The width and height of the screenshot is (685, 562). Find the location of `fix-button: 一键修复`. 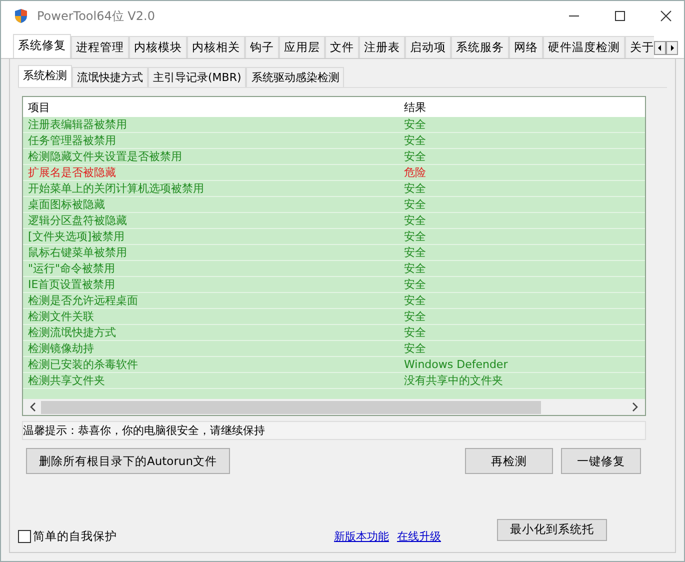

fix-button: 一键修复 is located at coordinates (601, 461).